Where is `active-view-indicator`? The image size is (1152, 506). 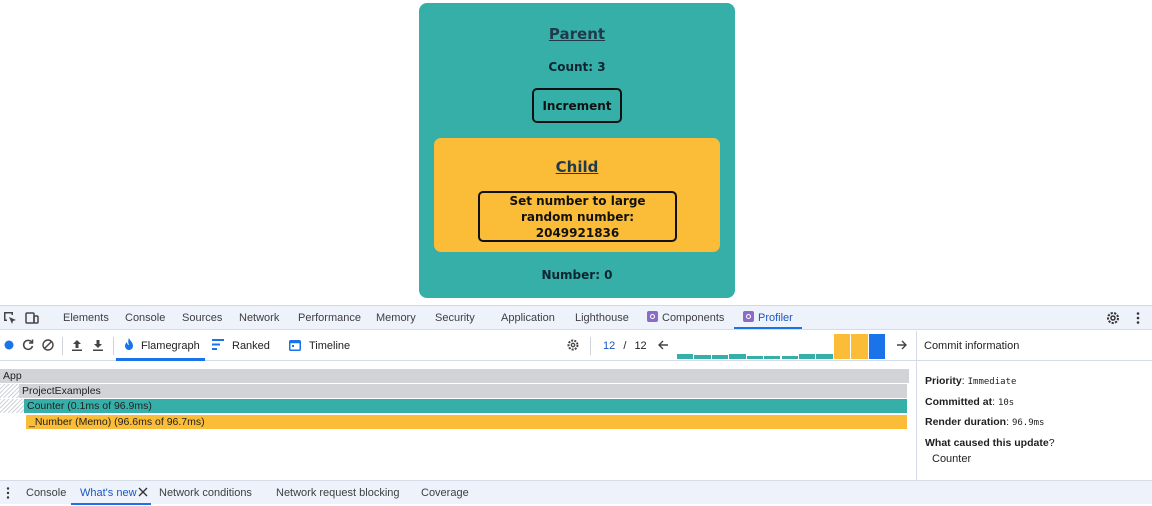
active-view-indicator is located at coordinates (160, 359).